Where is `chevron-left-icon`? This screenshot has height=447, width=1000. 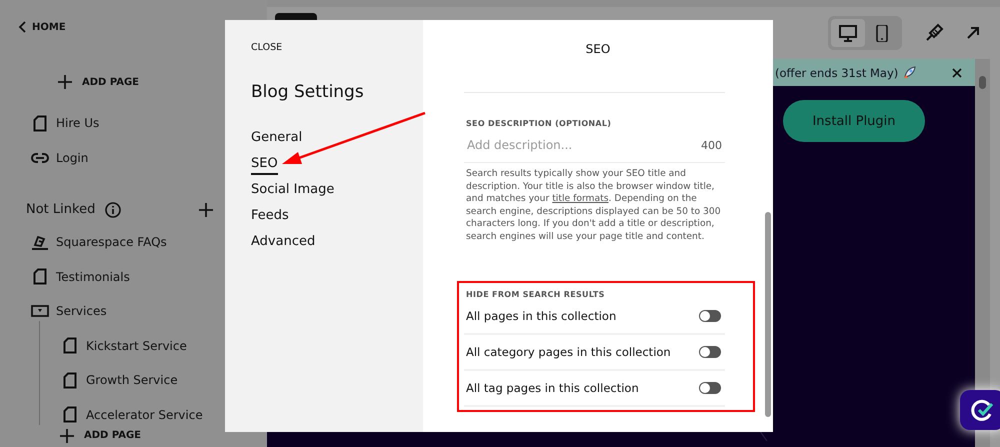
chevron-left-icon is located at coordinates (22, 27).